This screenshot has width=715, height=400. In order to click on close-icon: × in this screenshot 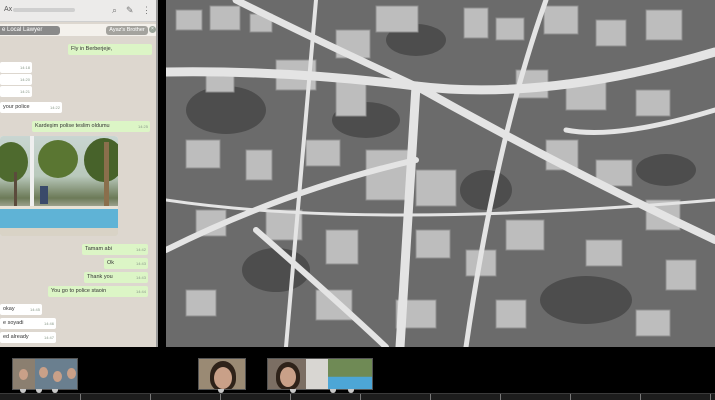, I will do `click(152, 29)`.